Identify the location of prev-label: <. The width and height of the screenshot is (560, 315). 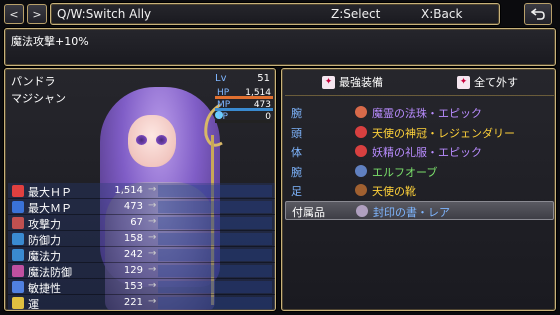
(14, 14).